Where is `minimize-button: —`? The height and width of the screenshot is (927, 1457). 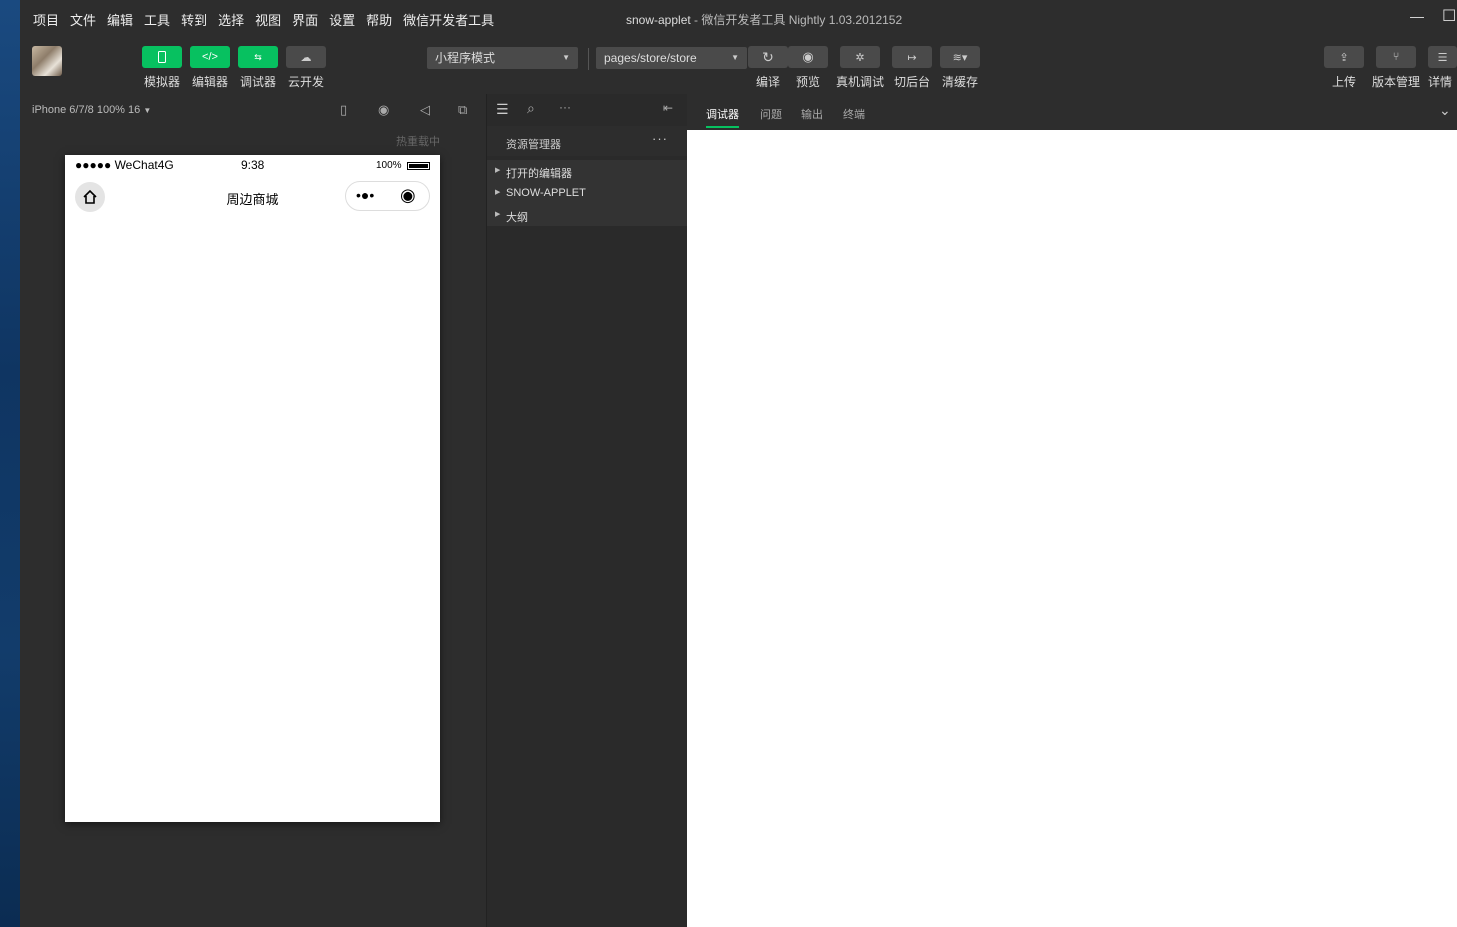 minimize-button: — is located at coordinates (1417, 16).